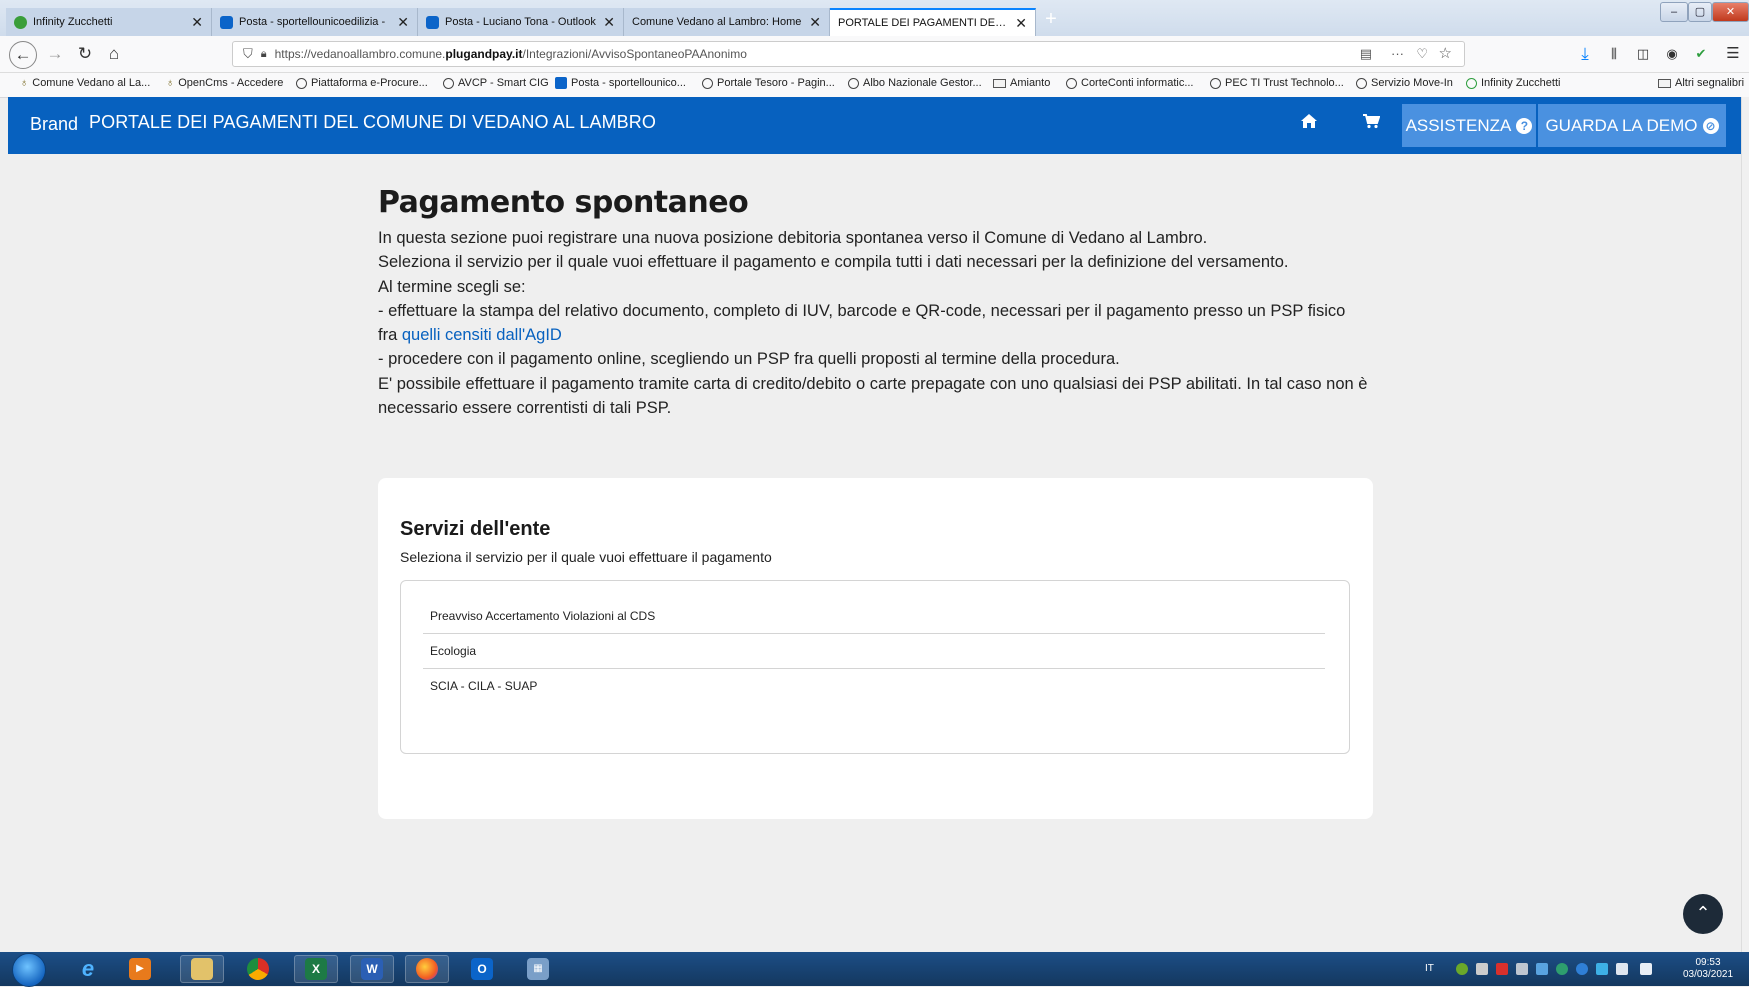 The width and height of the screenshot is (1749, 987). I want to click on sidebar-icon: ◫, so click(1643, 54).